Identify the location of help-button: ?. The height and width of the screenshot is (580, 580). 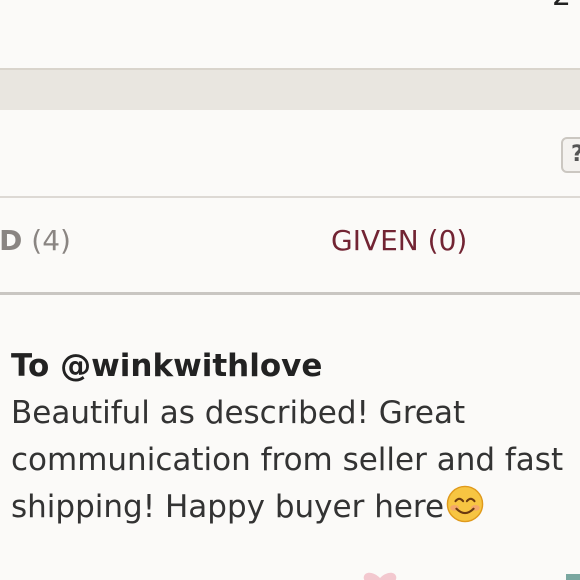
(570, 155).